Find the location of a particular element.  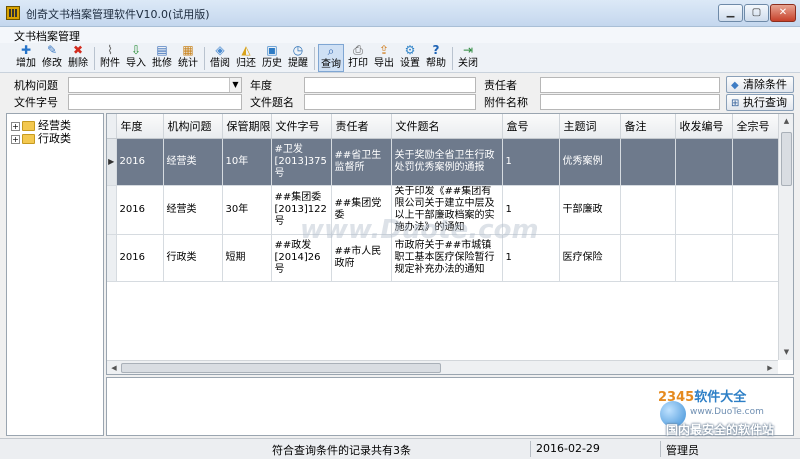

grid-vertical-scrollbar: ▲ ▼ is located at coordinates (785, 237).